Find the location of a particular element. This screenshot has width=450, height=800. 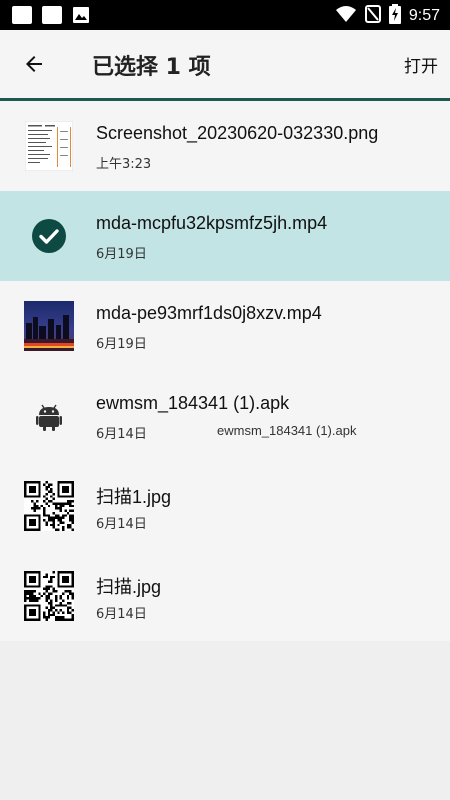

wifi-icon is located at coordinates (346, 16).